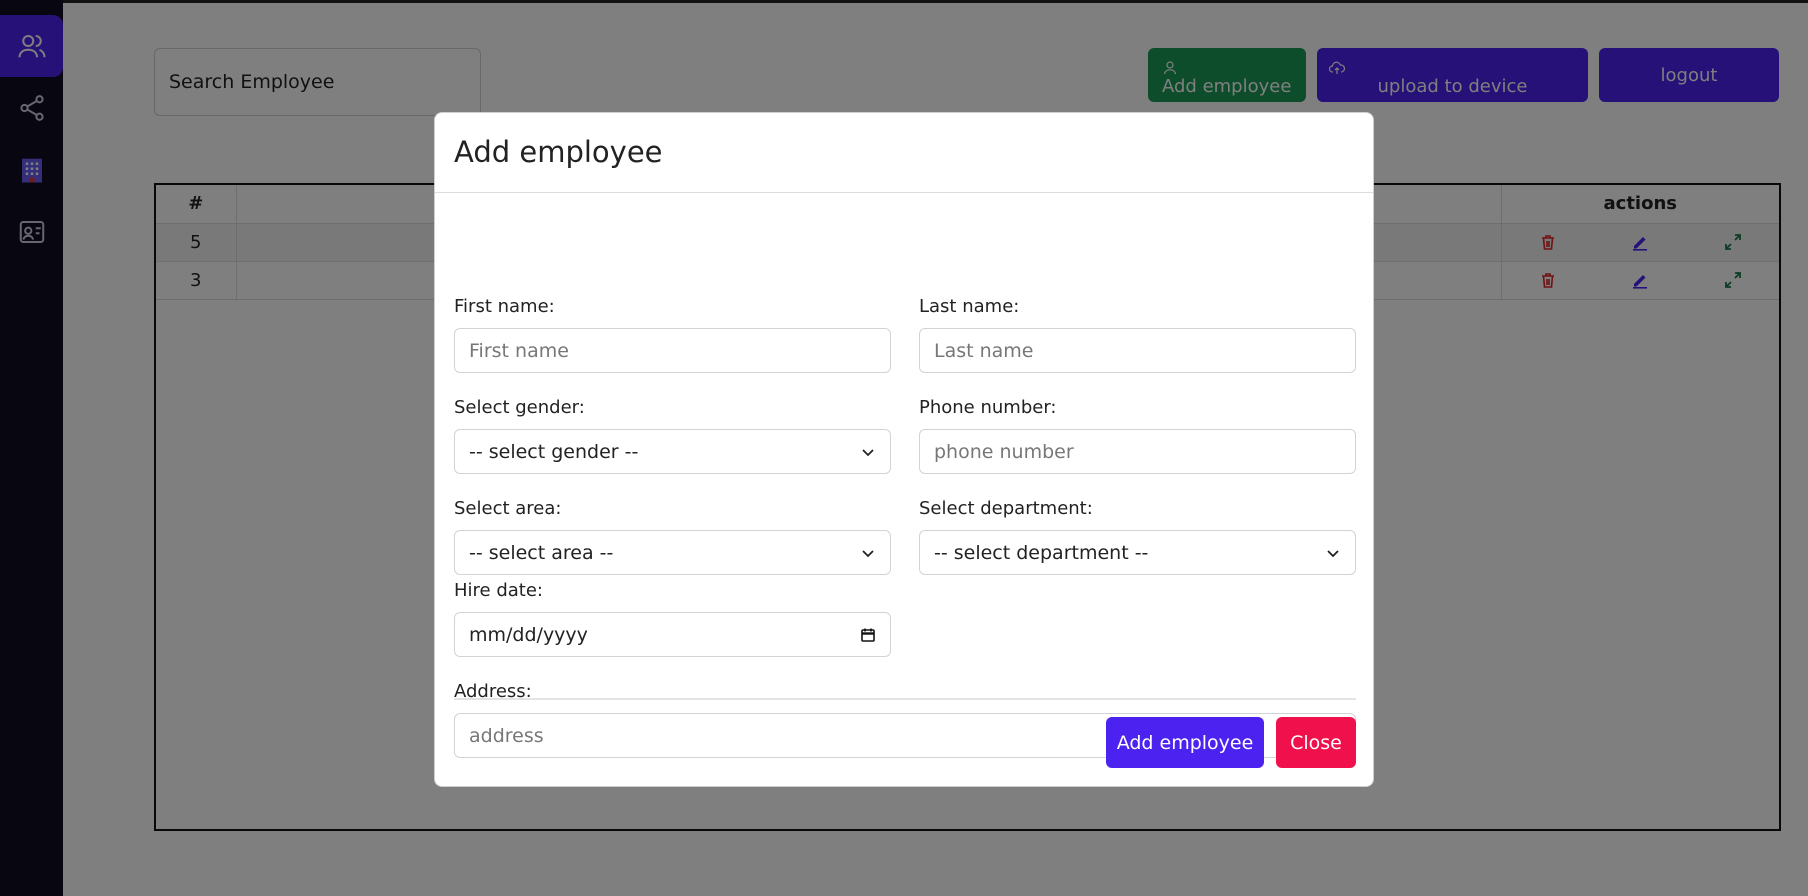  What do you see at coordinates (672, 350) in the screenshot?
I see `first-name-input: First name` at bounding box center [672, 350].